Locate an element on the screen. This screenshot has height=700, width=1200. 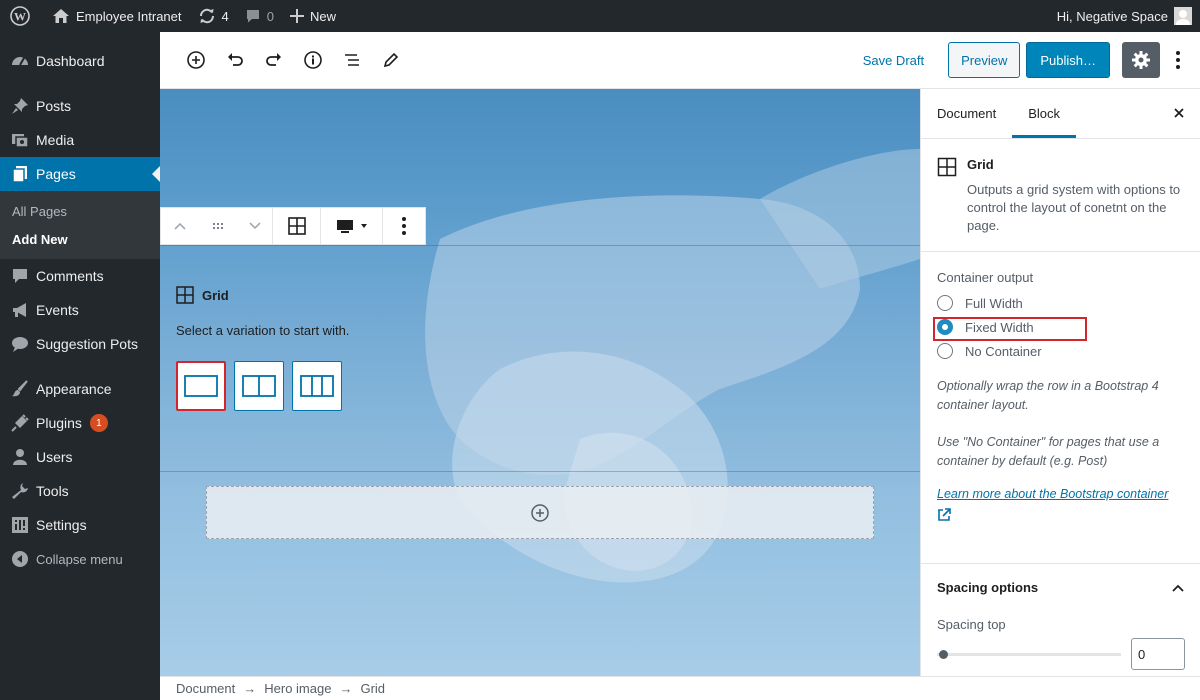
bootstrap-container-link: Learn more about the Bootstrap container is located at coordinates (1060, 494).